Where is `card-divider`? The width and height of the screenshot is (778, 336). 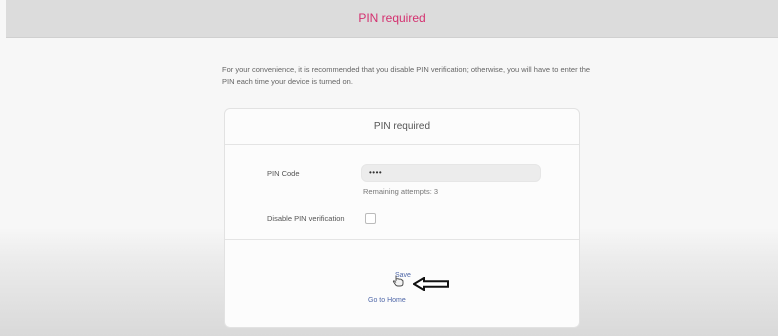
card-divider is located at coordinates (402, 239).